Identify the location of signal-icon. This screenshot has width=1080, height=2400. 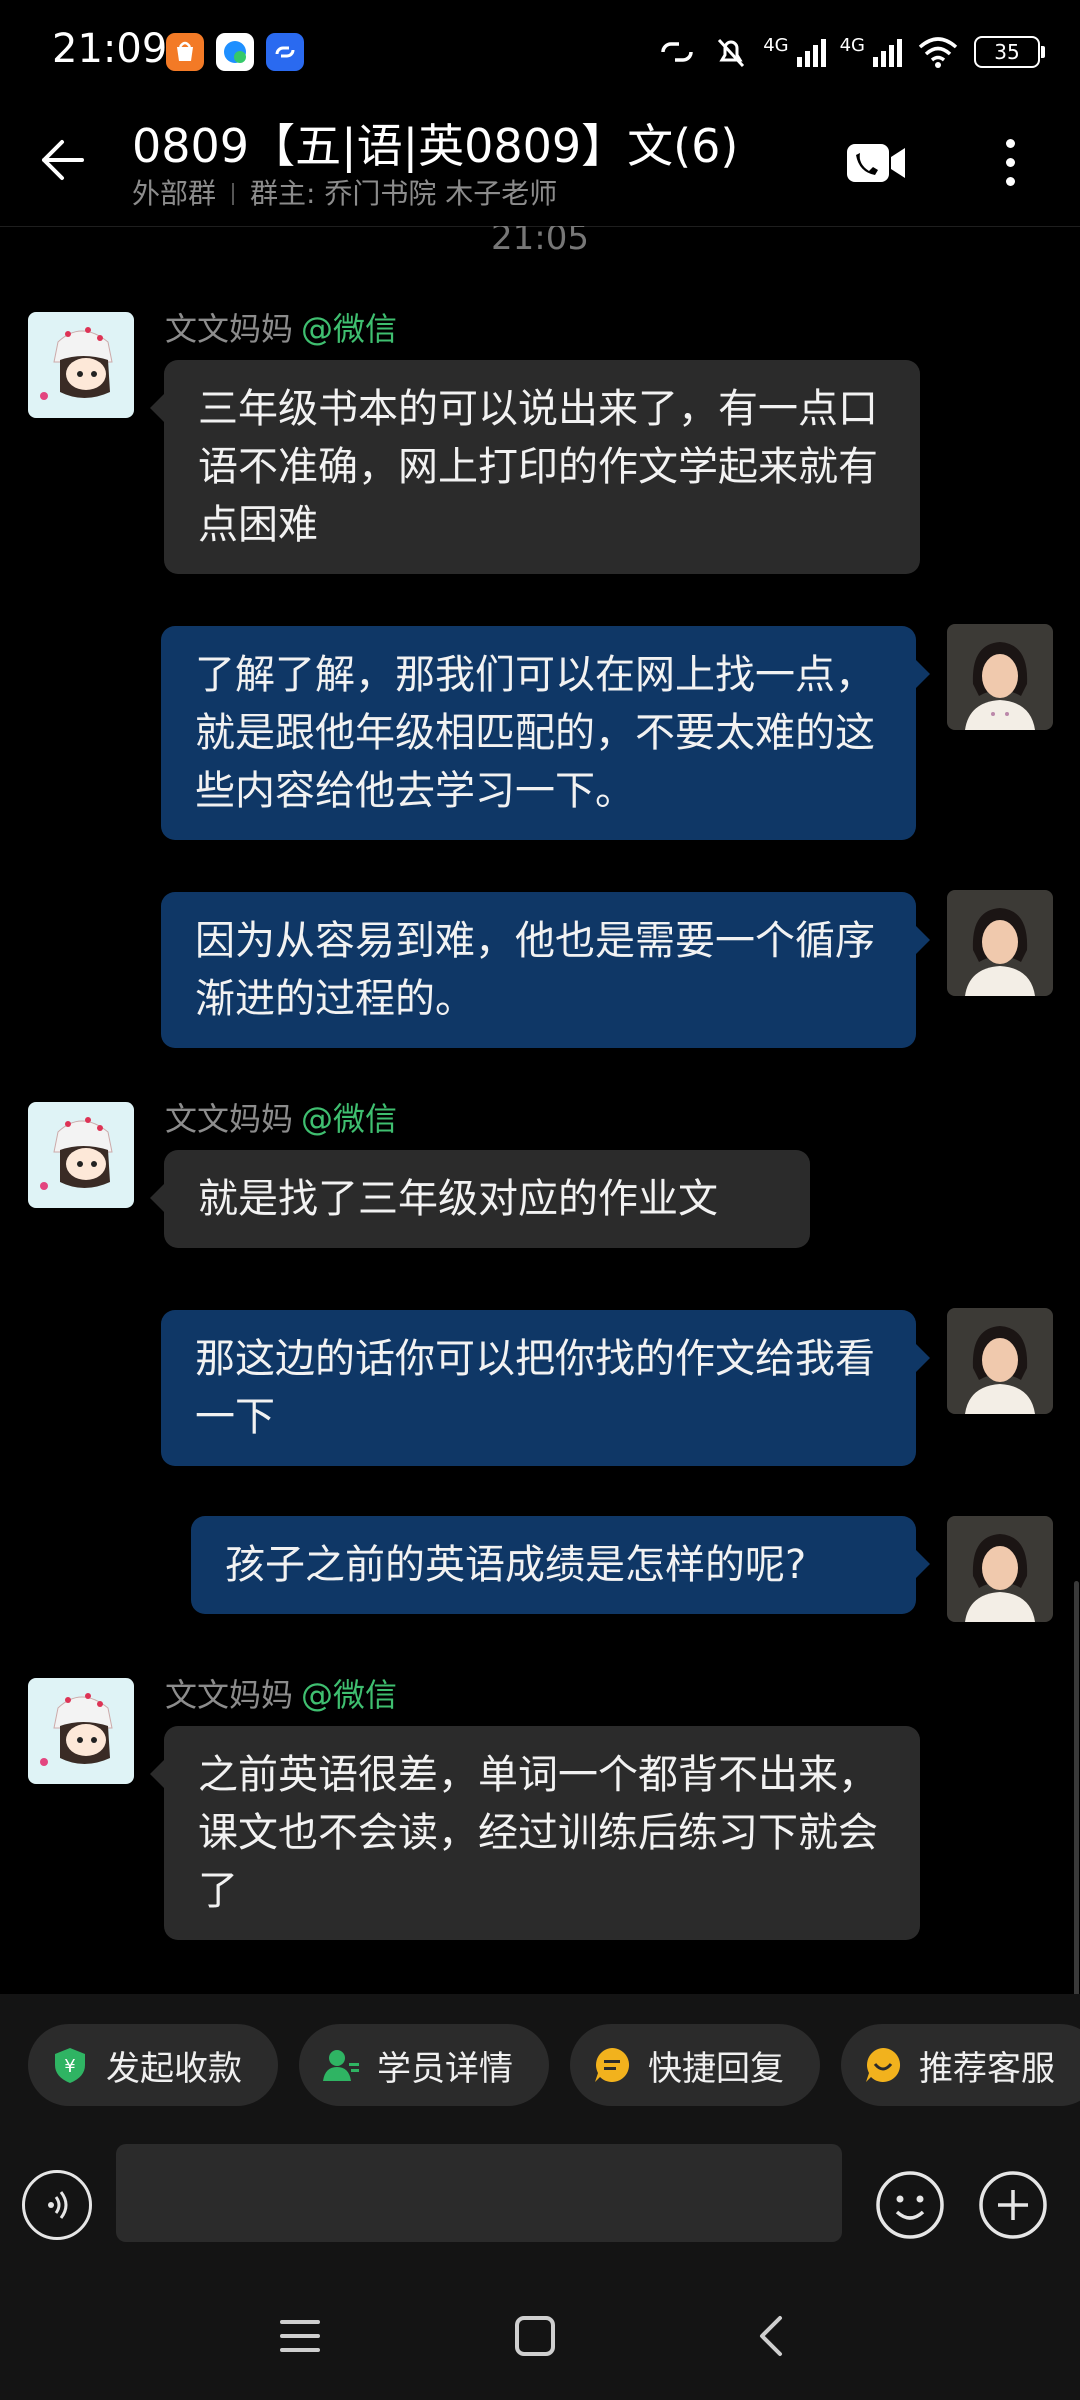
(811, 52).